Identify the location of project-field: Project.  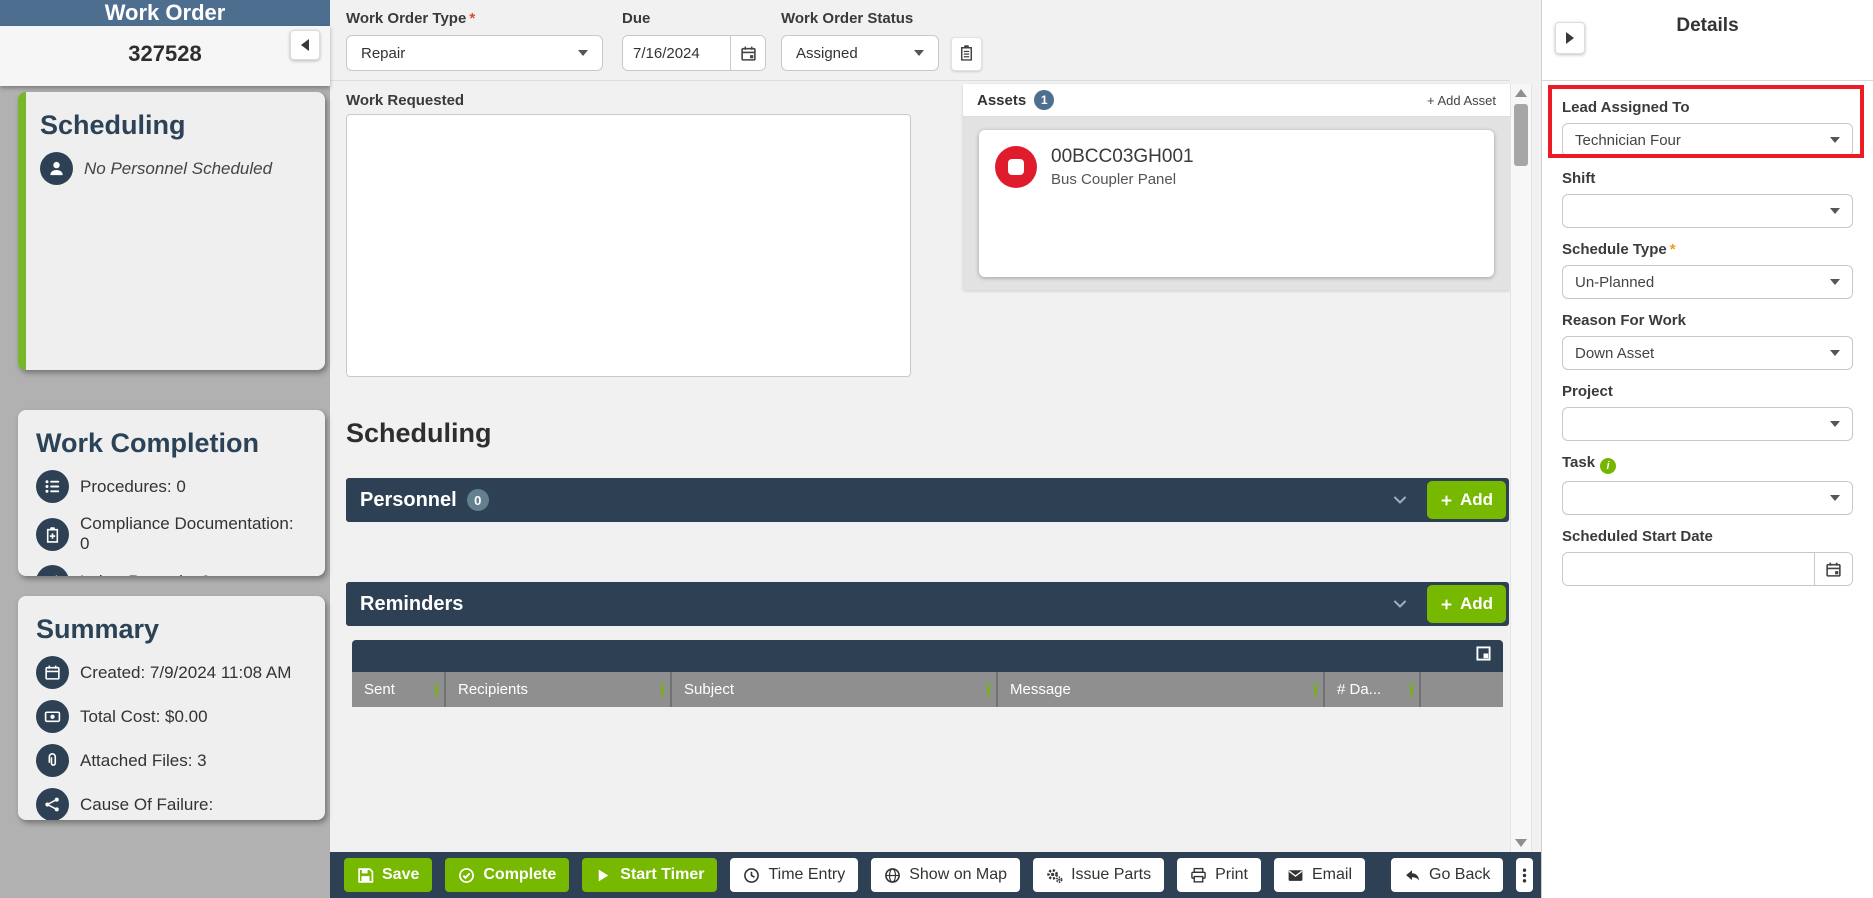
(1707, 412).